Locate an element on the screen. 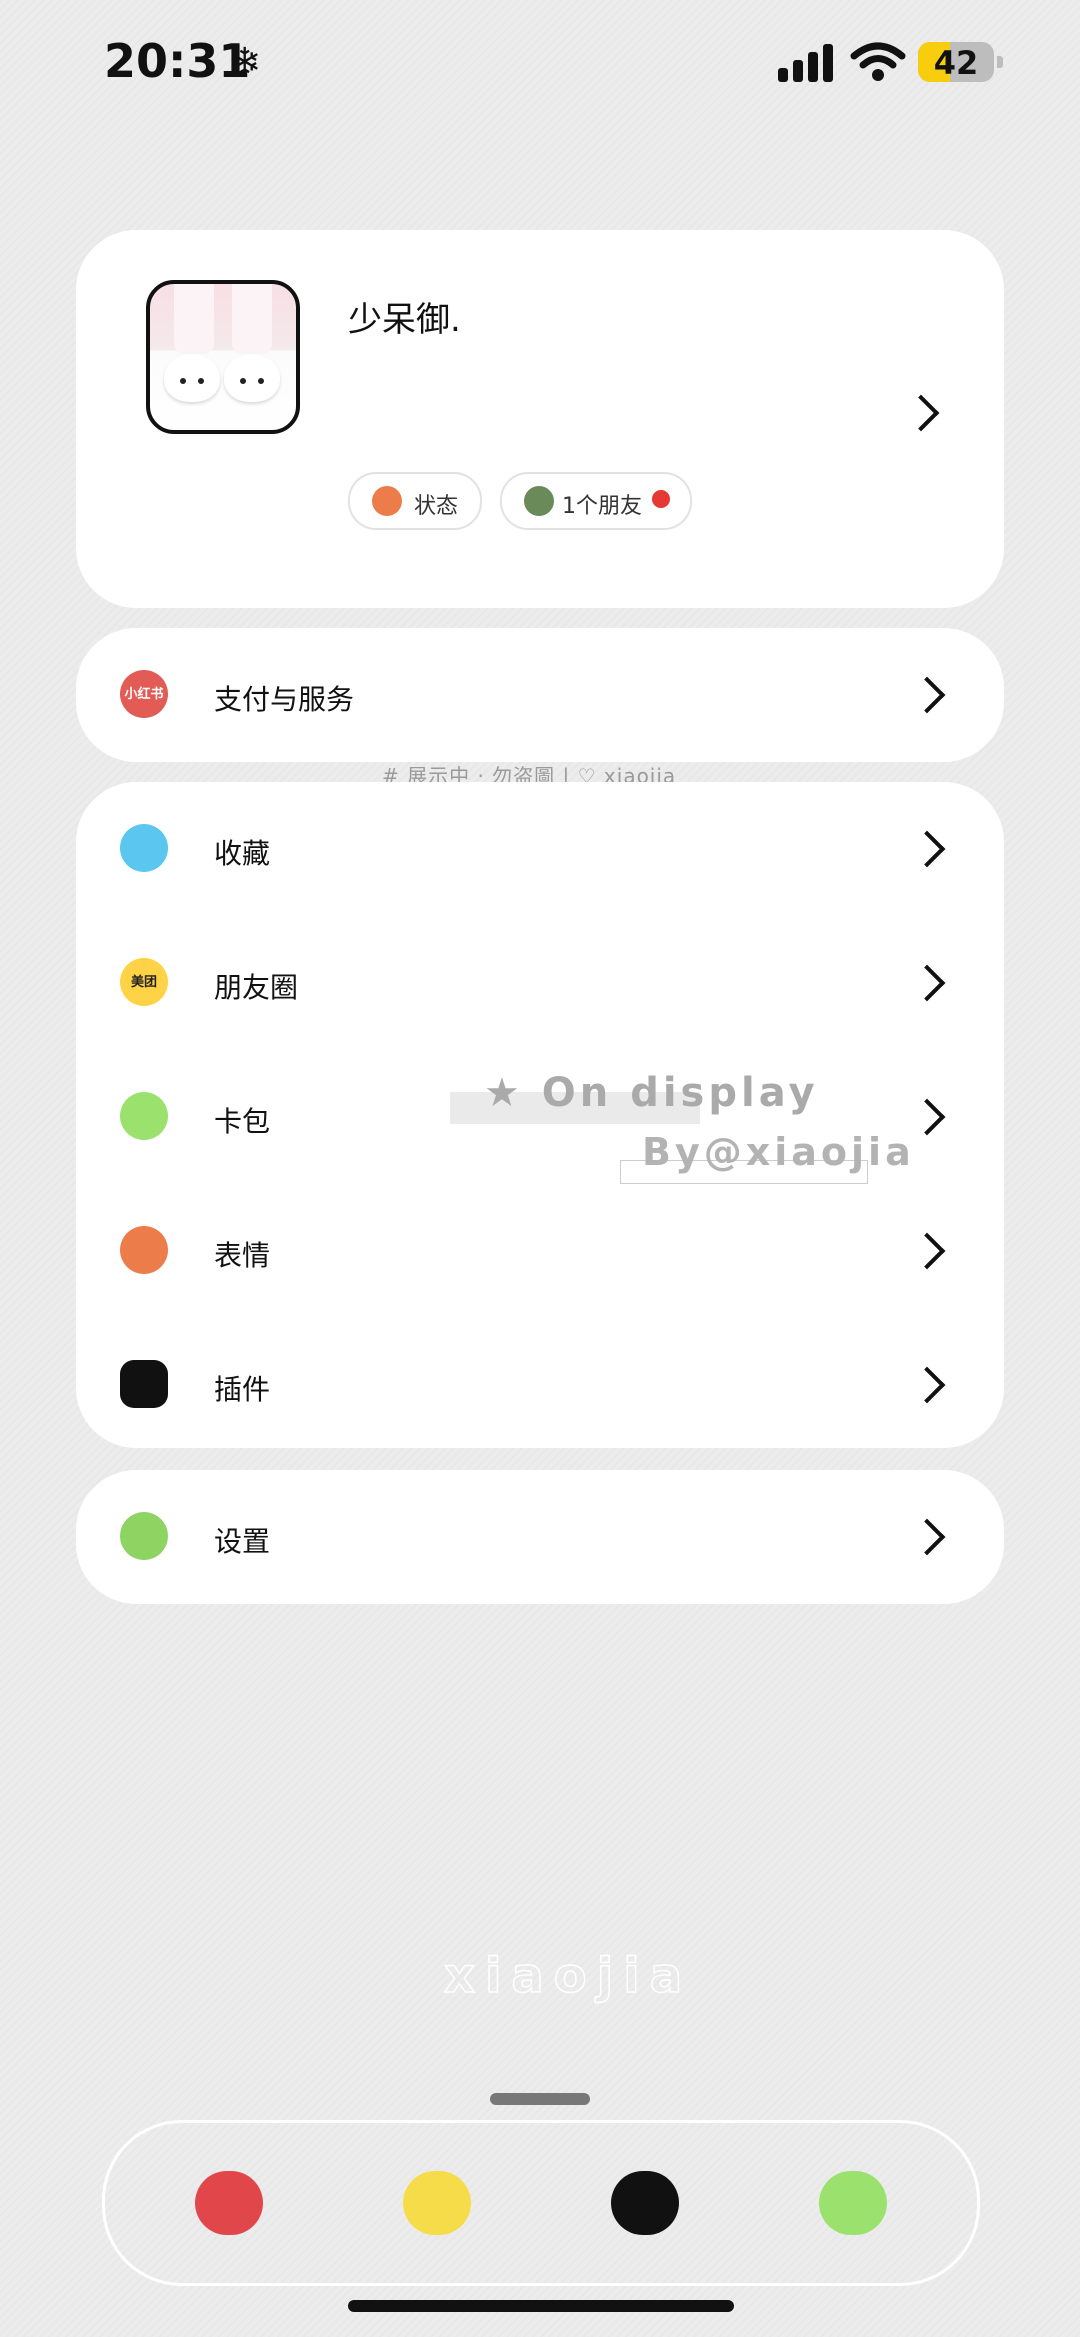  tiktok-icon is located at coordinates (645, 2203).